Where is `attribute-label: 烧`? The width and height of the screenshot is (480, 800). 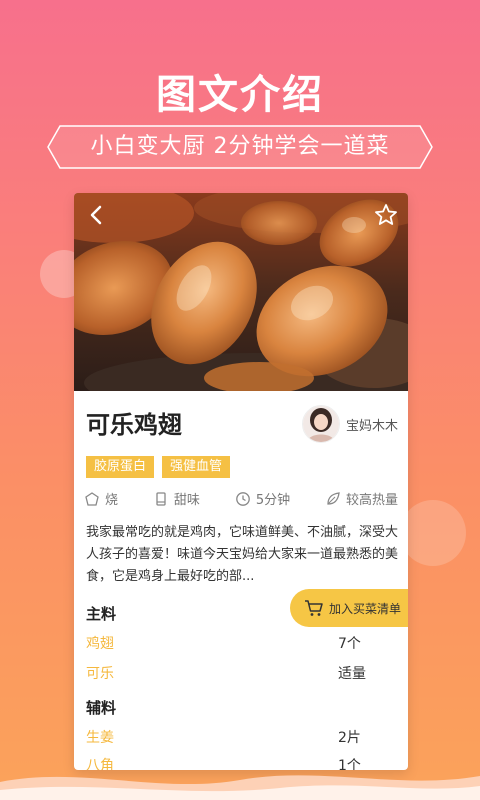
attribute-label: 烧 is located at coordinates (112, 500).